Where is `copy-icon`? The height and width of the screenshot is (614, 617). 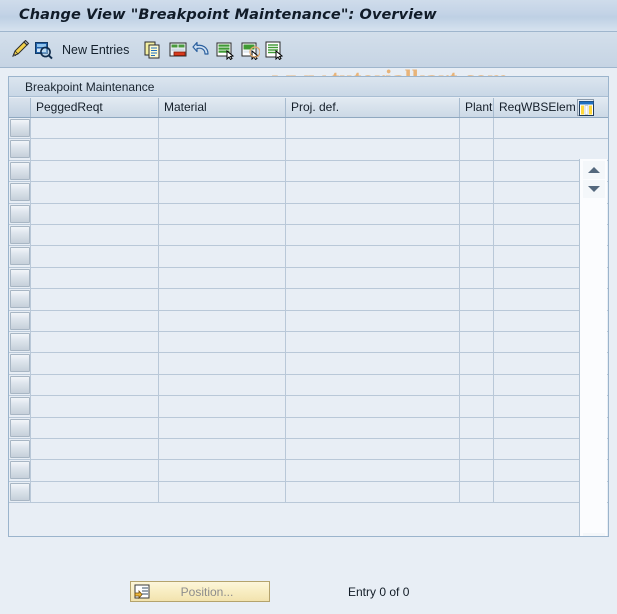
copy-icon is located at coordinates (152, 50).